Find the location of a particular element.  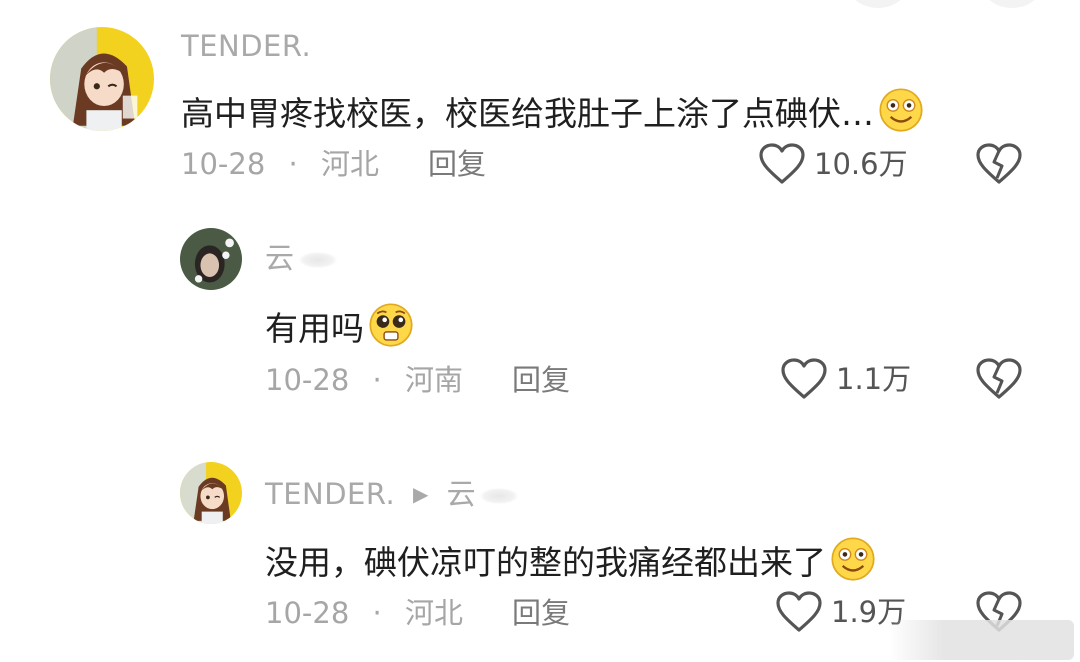

like-count: 1.1万 is located at coordinates (874, 378).